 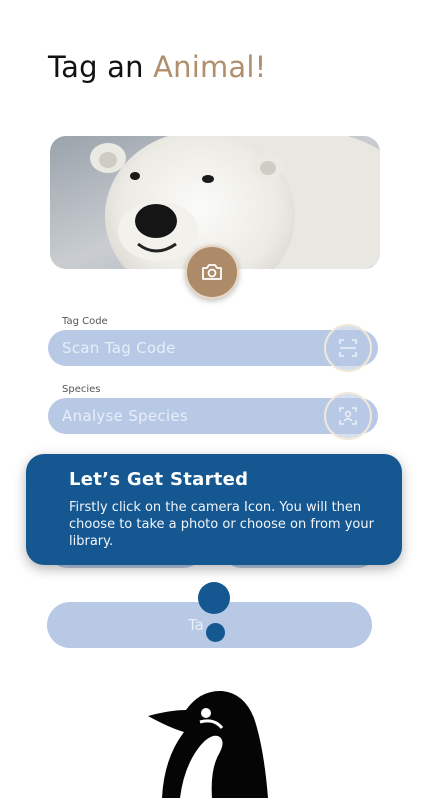 What do you see at coordinates (214, 598) in the screenshot?
I see `tooltip-pointer-dot-large` at bounding box center [214, 598].